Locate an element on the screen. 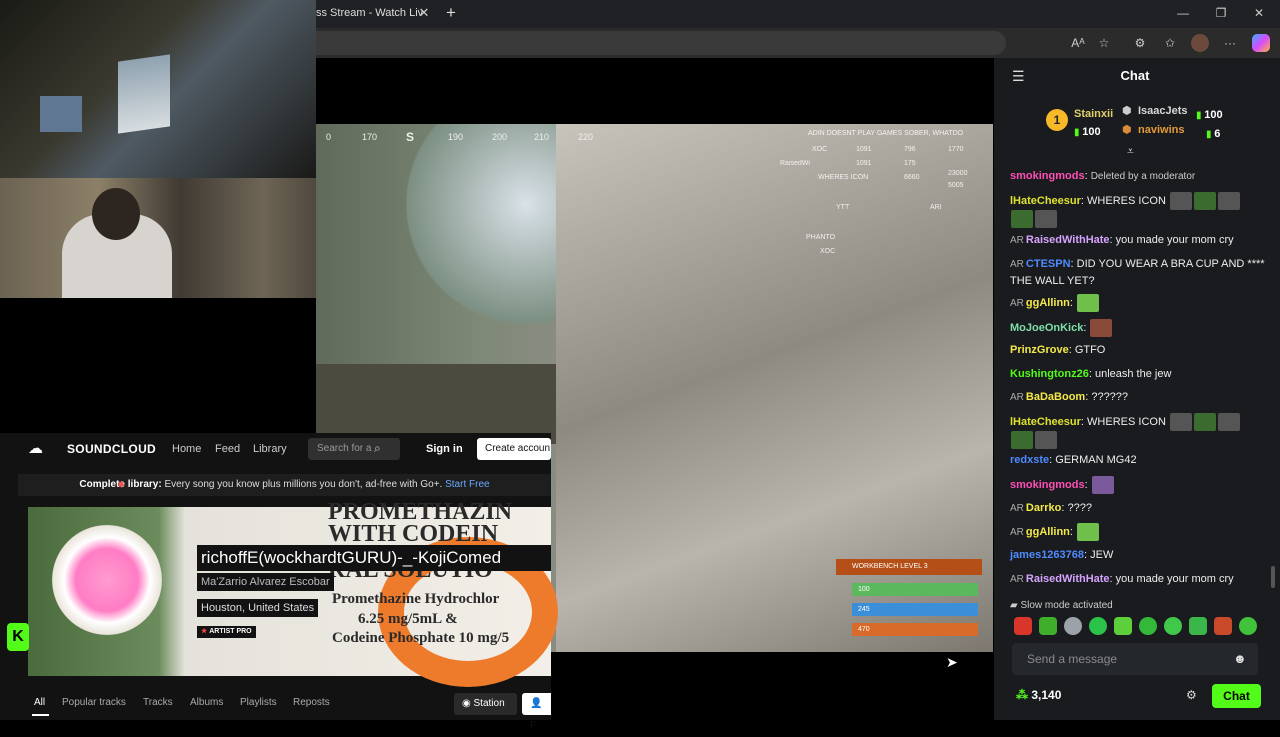 Image resolution: width=1280 pixels, height=737 pixels. gift-count: 100 is located at coordinates (1091, 132).